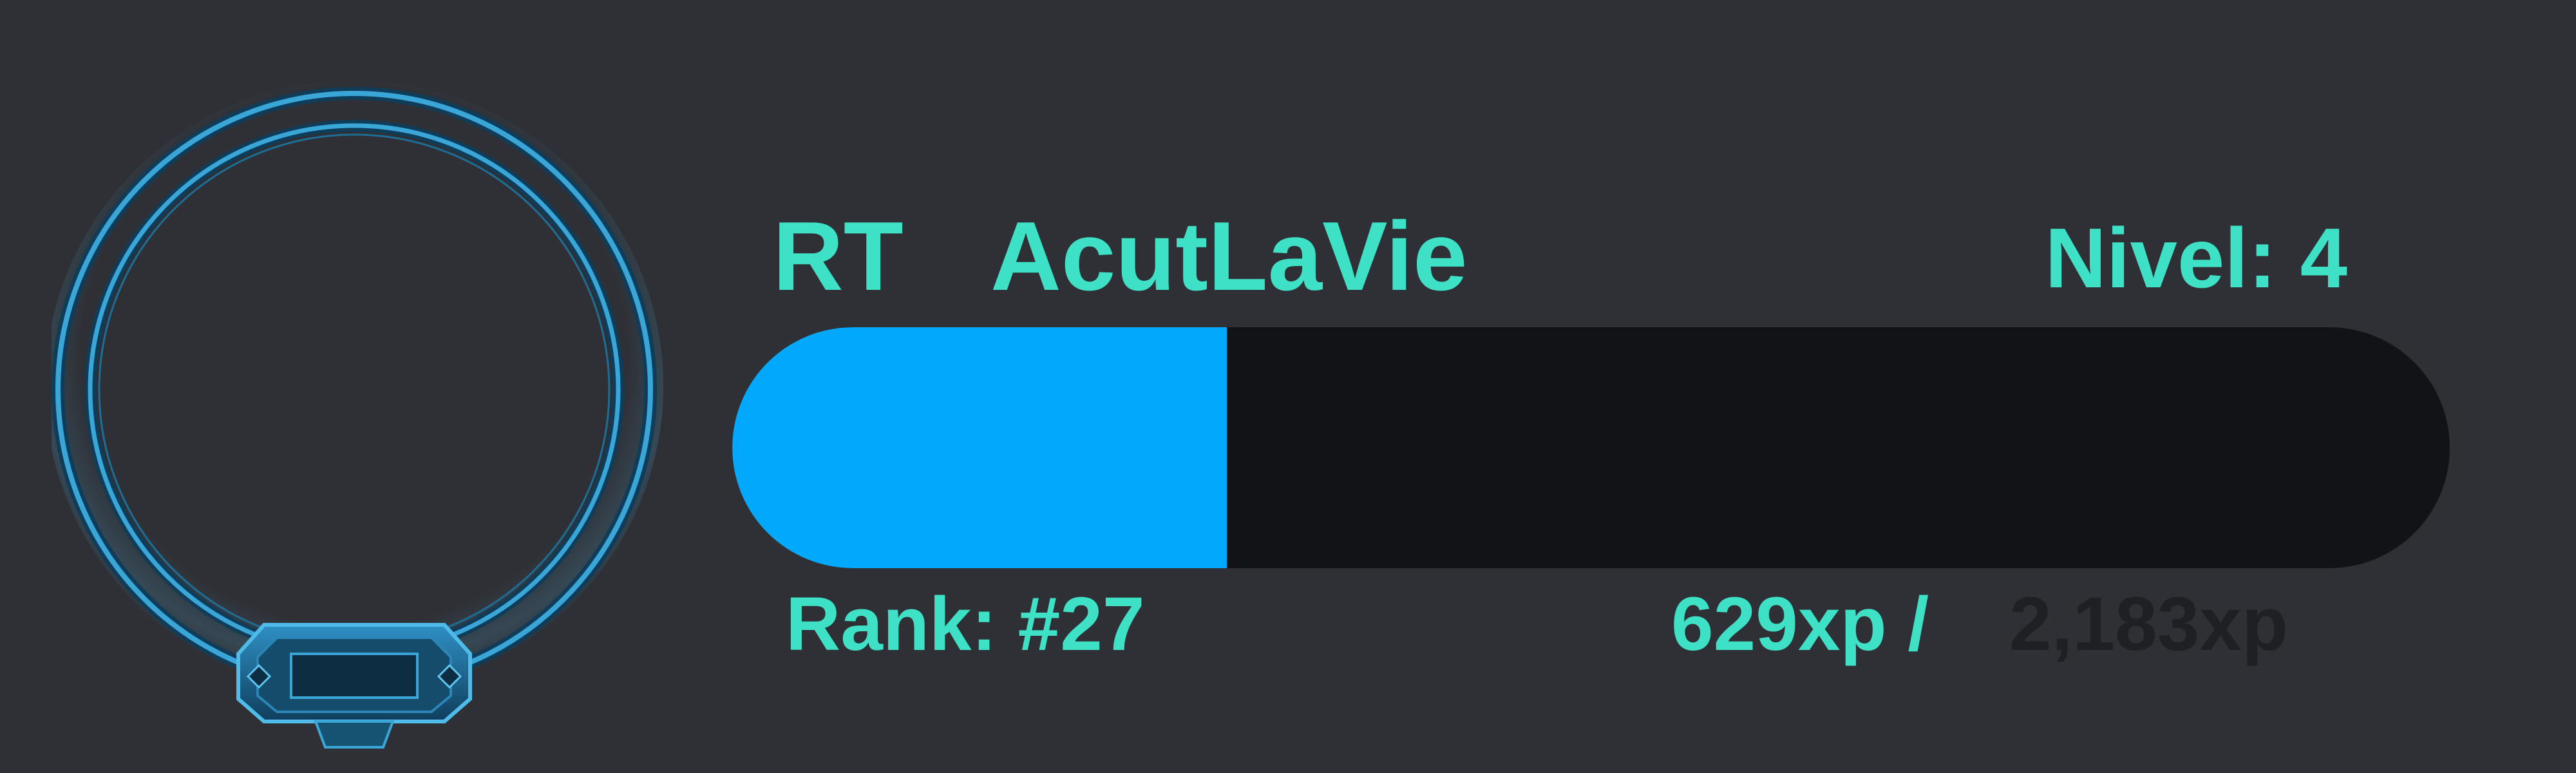 This screenshot has height=773, width=2576. I want to click on xp-progress-fill, so click(979, 448).